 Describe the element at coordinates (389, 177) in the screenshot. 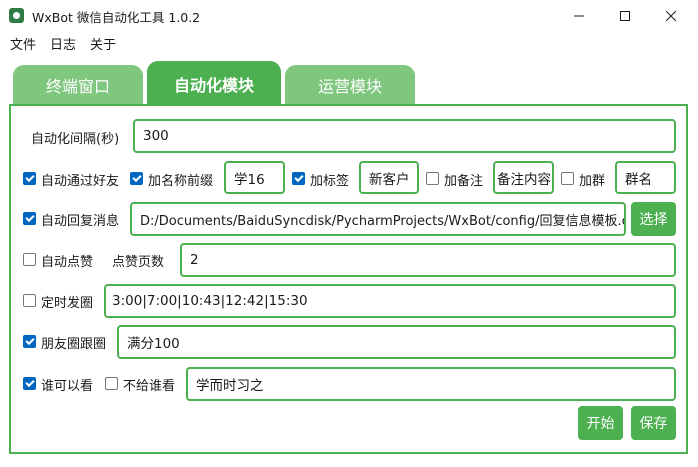

I see `tag-input: 新客户` at that location.